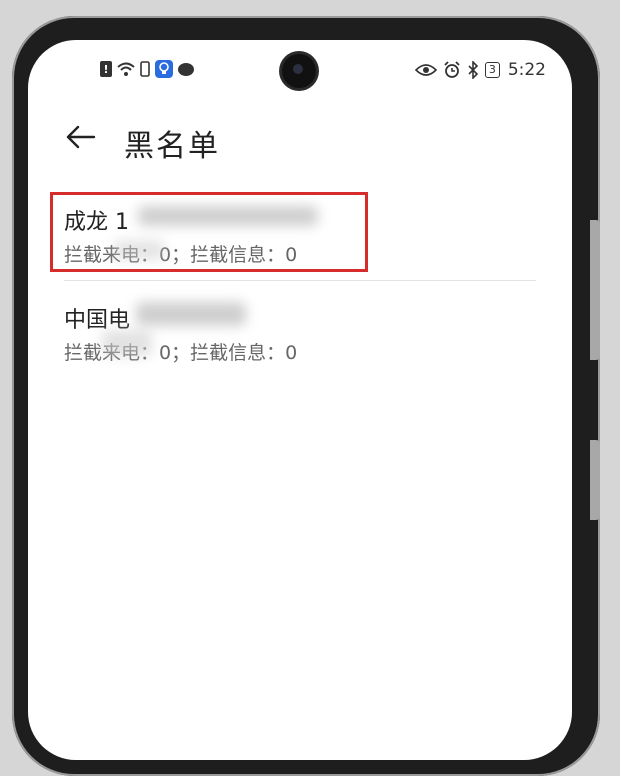 This screenshot has height=776, width=620. I want to click on back-arrow-icon, so click(81, 137).